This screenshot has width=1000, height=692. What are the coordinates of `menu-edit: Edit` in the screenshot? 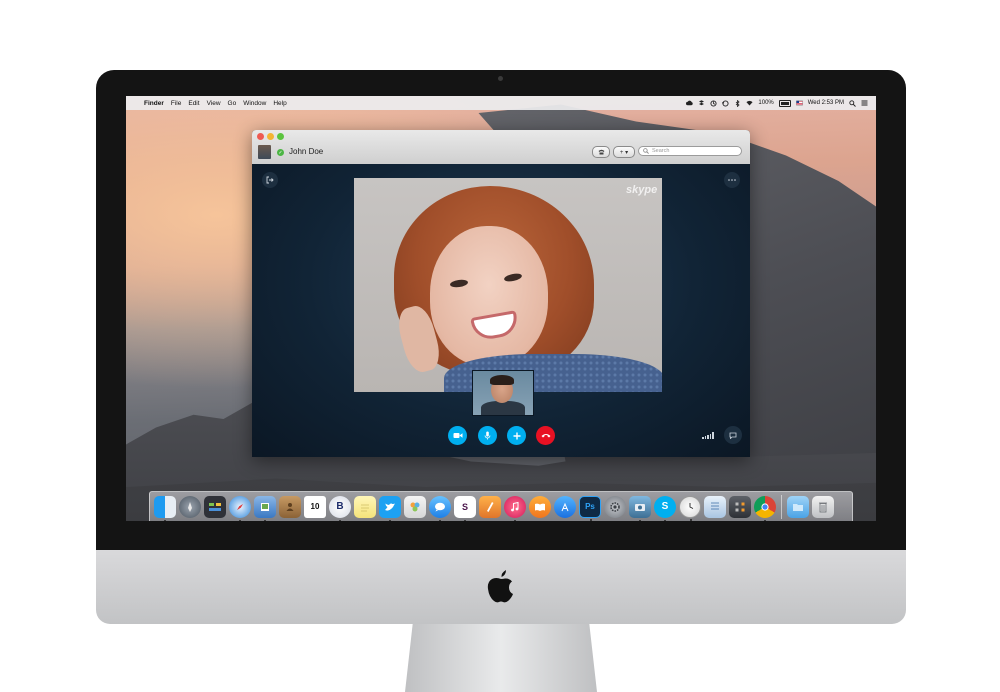 It's located at (193, 103).